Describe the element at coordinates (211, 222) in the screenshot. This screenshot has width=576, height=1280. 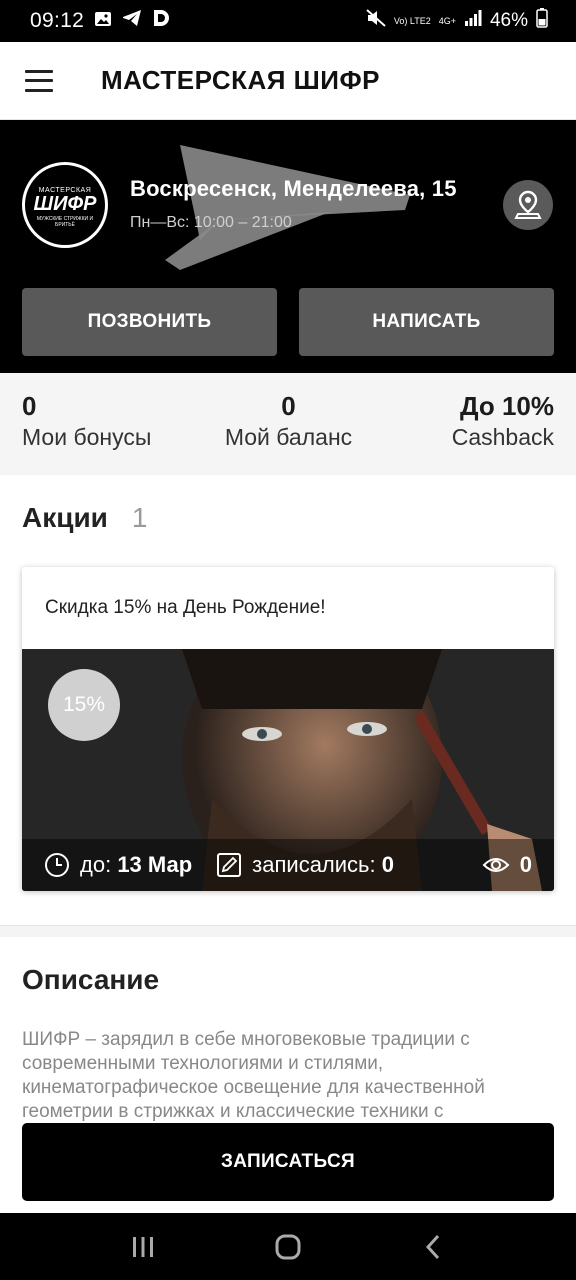
I see `salon-hours: Пн—Вс: 10:00 – 21:00` at that location.